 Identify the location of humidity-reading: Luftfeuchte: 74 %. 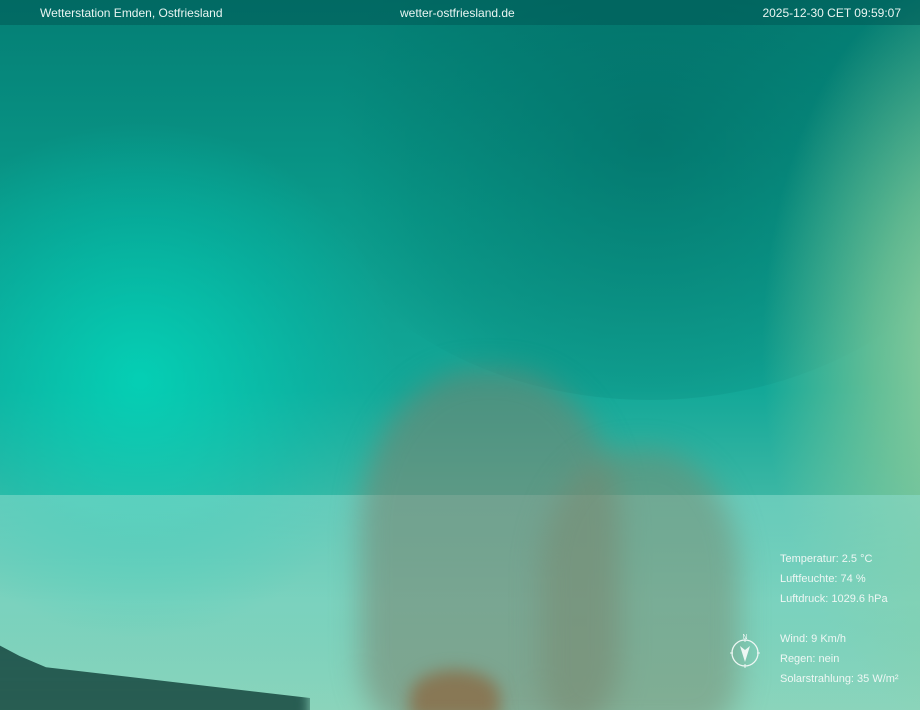
(823, 579).